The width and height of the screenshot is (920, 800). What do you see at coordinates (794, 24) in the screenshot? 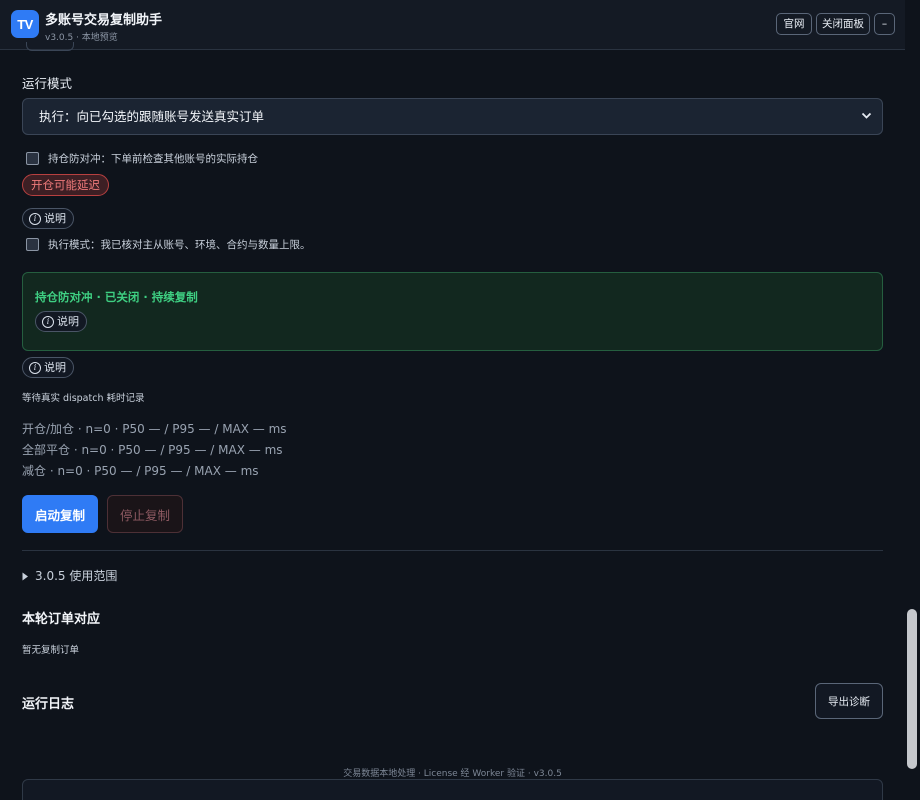
I see `website-button: 官网` at bounding box center [794, 24].